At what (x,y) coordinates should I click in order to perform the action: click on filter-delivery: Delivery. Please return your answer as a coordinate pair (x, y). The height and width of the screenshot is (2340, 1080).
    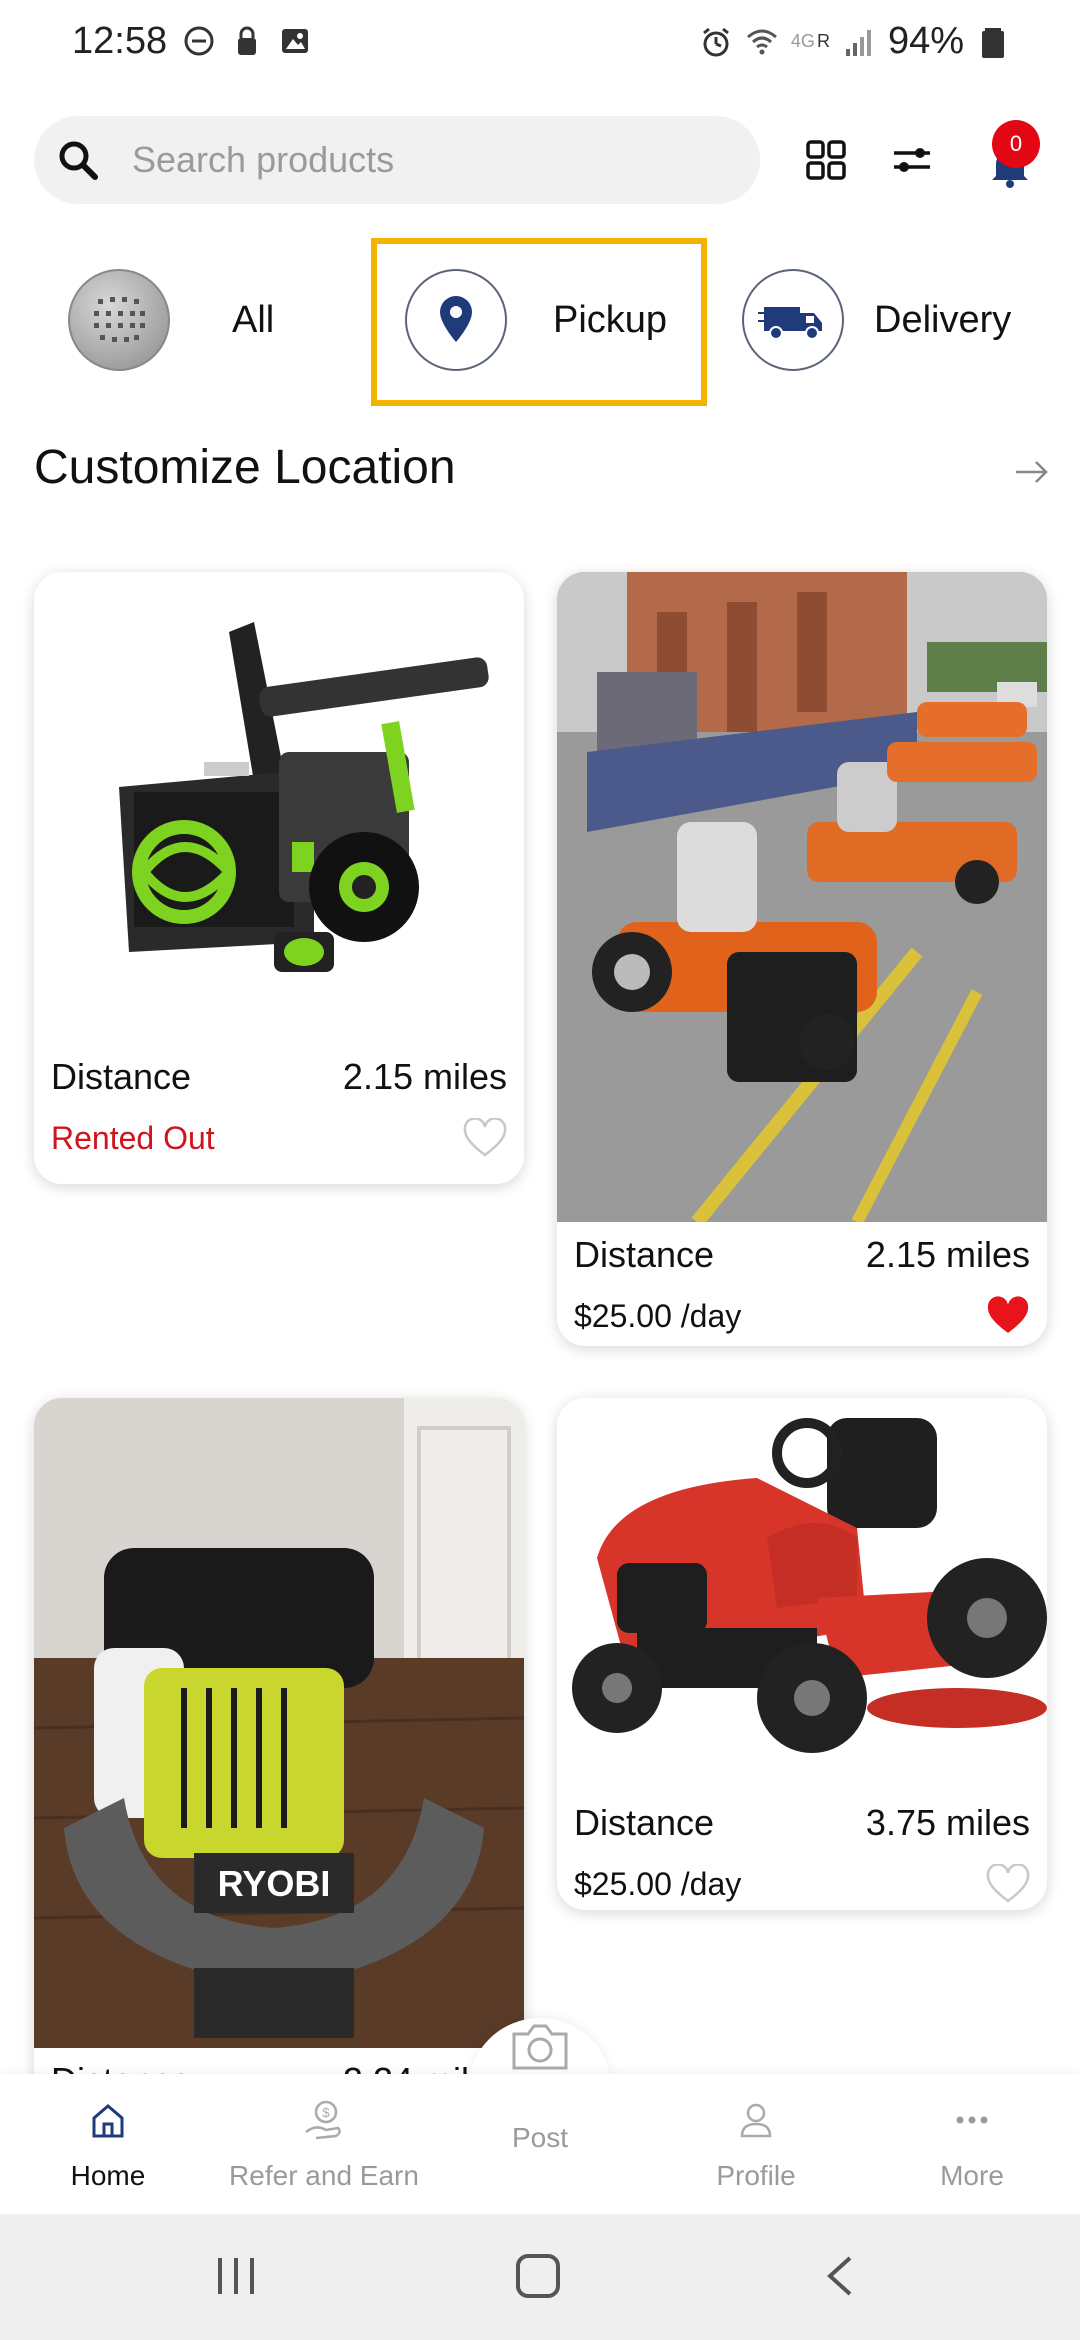
    Looking at the image, I should click on (876, 320).